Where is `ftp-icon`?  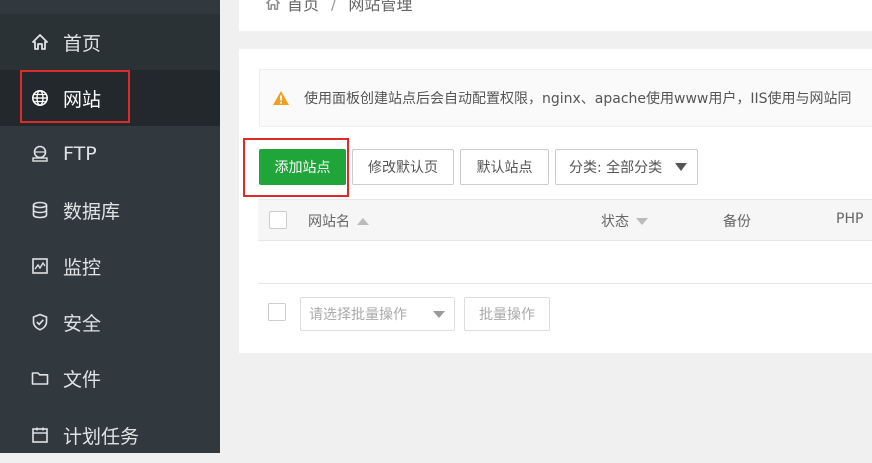
ftp-icon is located at coordinates (40, 154).